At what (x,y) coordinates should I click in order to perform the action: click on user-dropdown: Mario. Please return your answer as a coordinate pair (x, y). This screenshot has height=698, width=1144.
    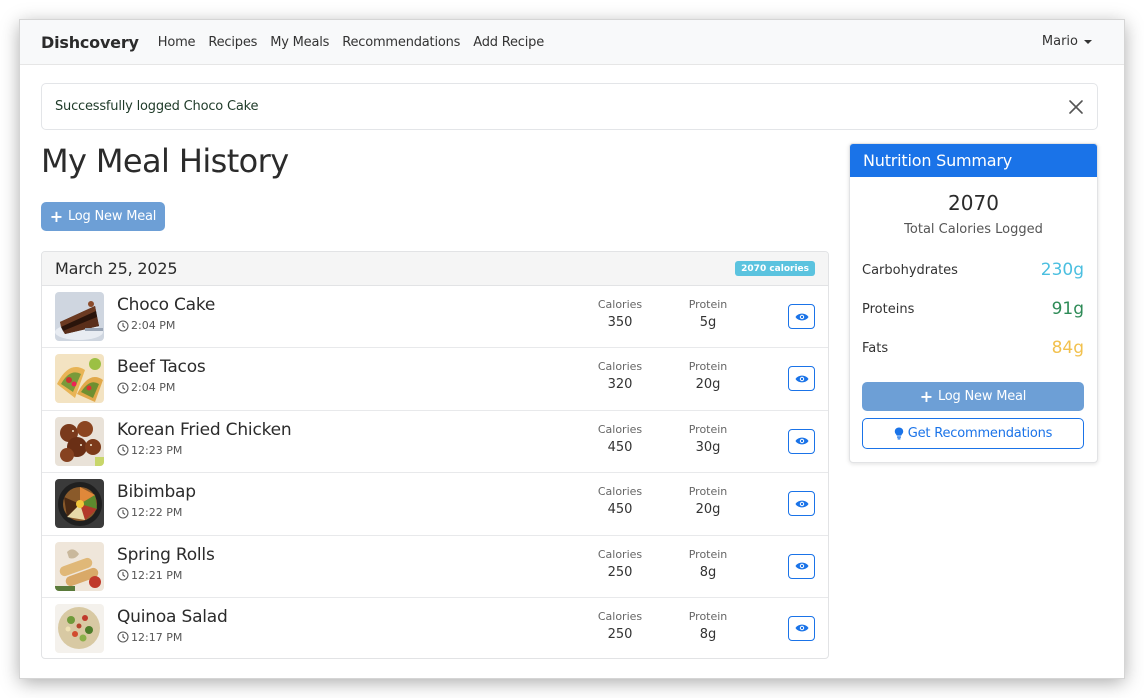
    Looking at the image, I should click on (1067, 41).